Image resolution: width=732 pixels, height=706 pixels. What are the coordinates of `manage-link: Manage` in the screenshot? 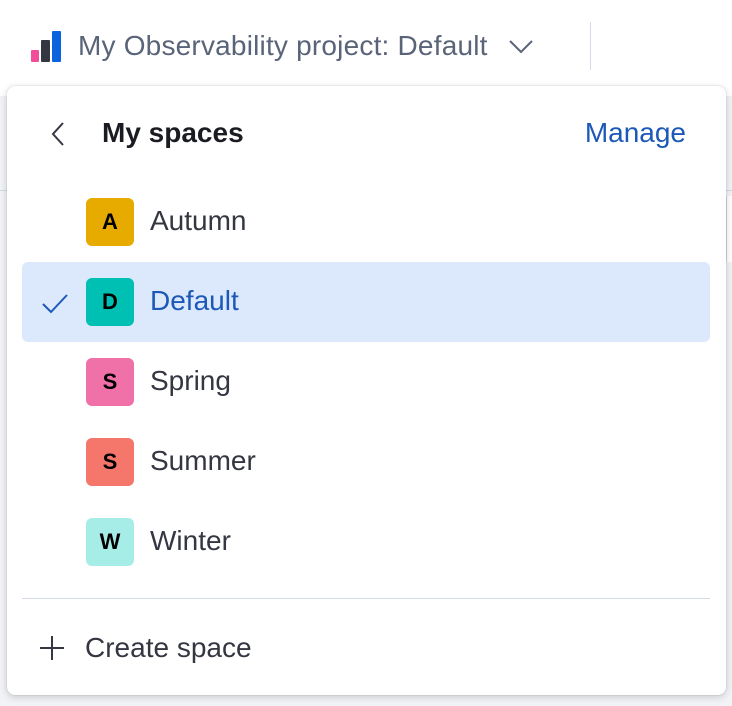 It's located at (635, 133).